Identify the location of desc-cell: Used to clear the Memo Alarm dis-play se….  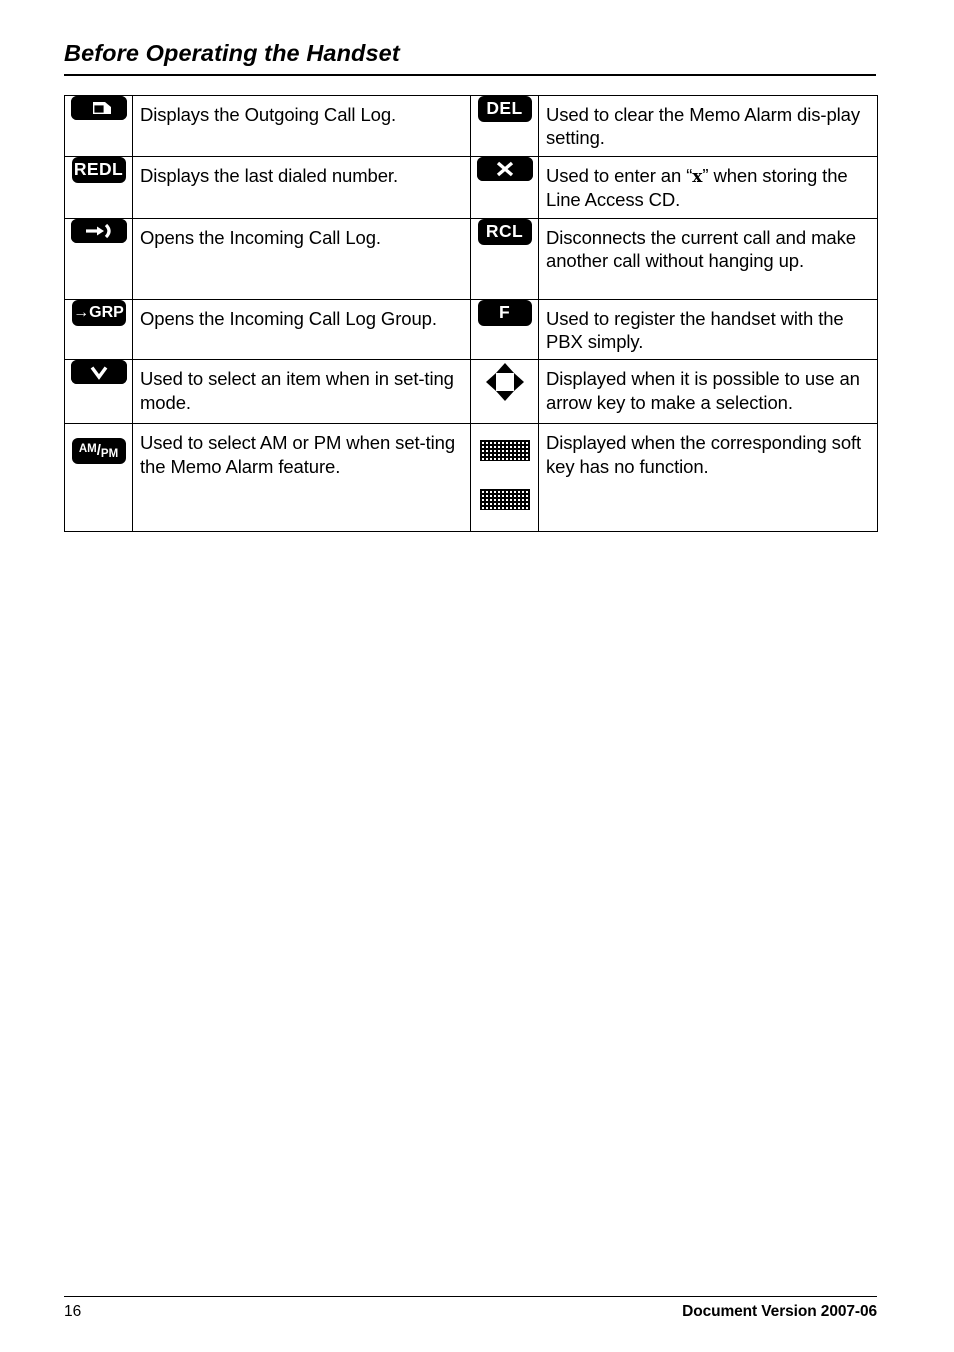
(708, 126).